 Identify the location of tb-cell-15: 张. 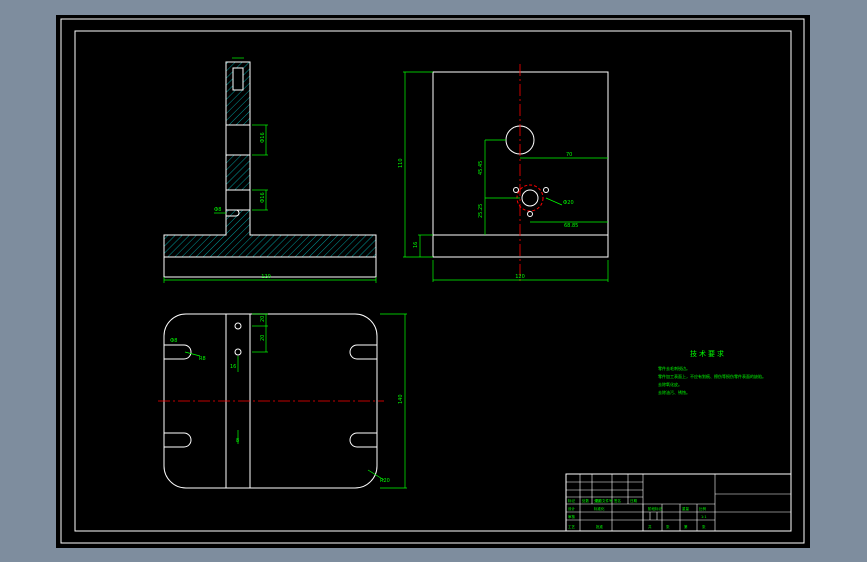
(668, 526).